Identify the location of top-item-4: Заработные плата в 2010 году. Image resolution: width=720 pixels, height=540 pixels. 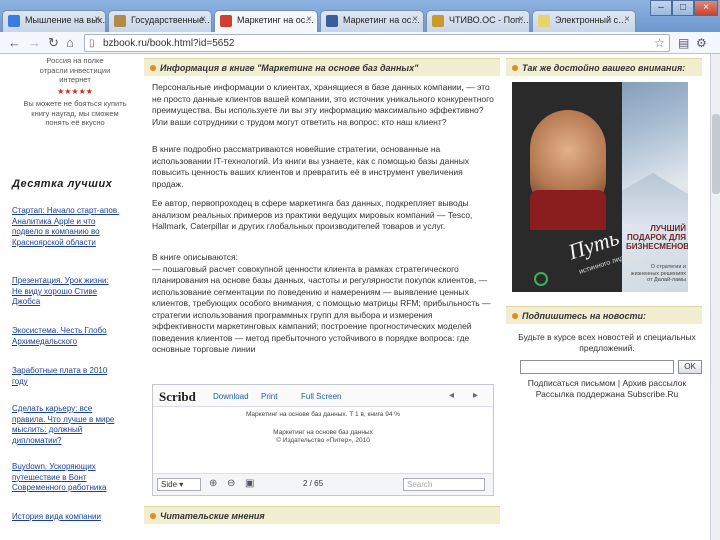
(66, 376).